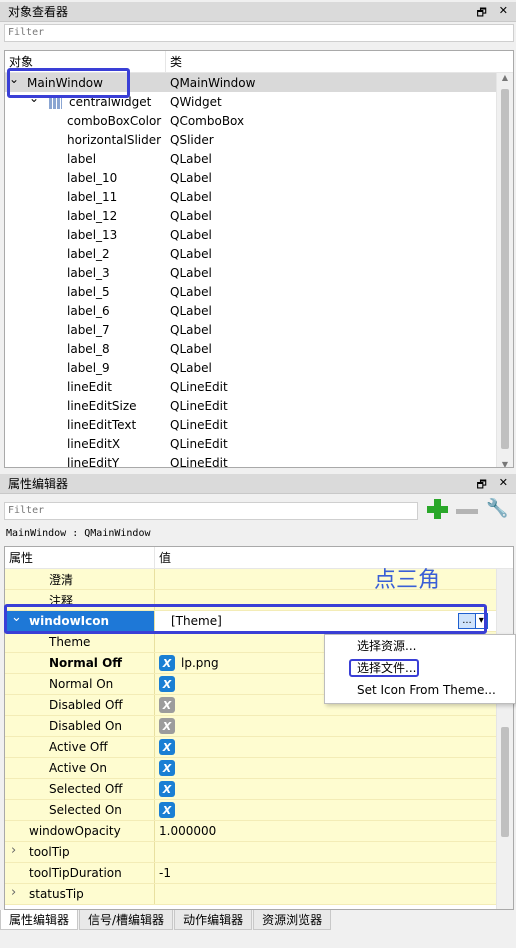  I want to click on object-tree-scrollbar: ▲ ▼, so click(504, 270).